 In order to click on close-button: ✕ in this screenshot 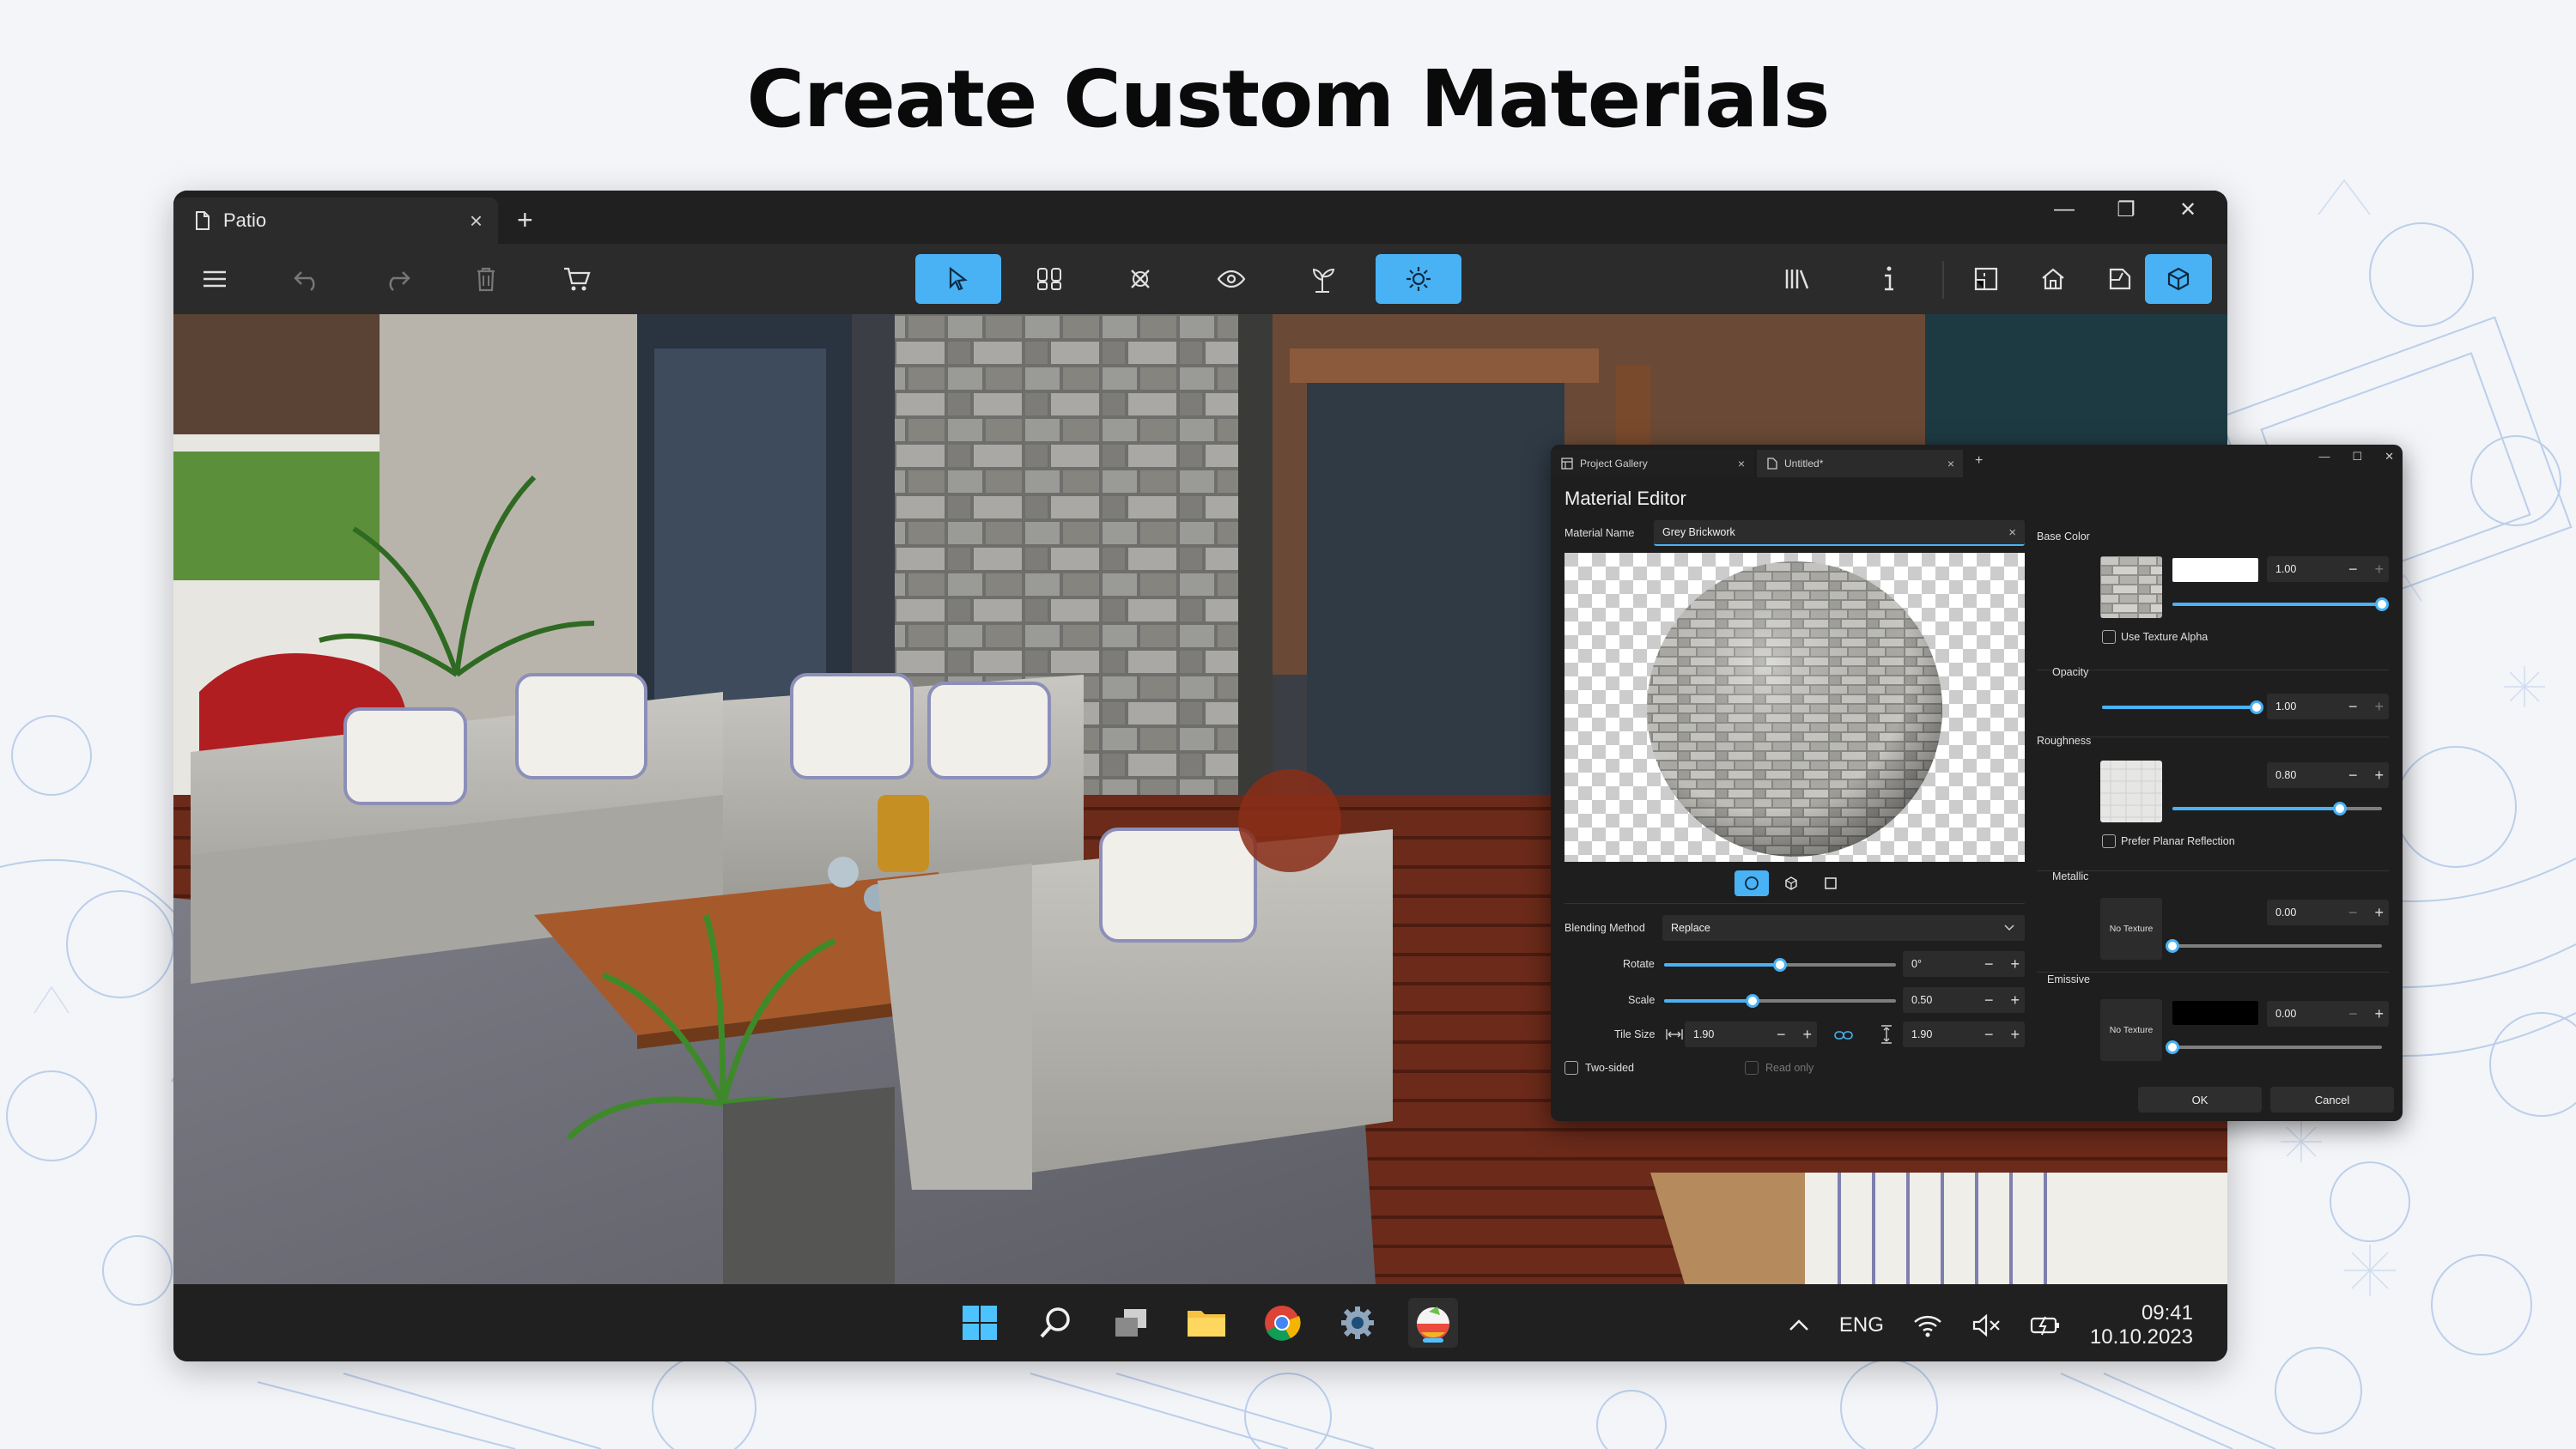, I will do `click(2390, 457)`.